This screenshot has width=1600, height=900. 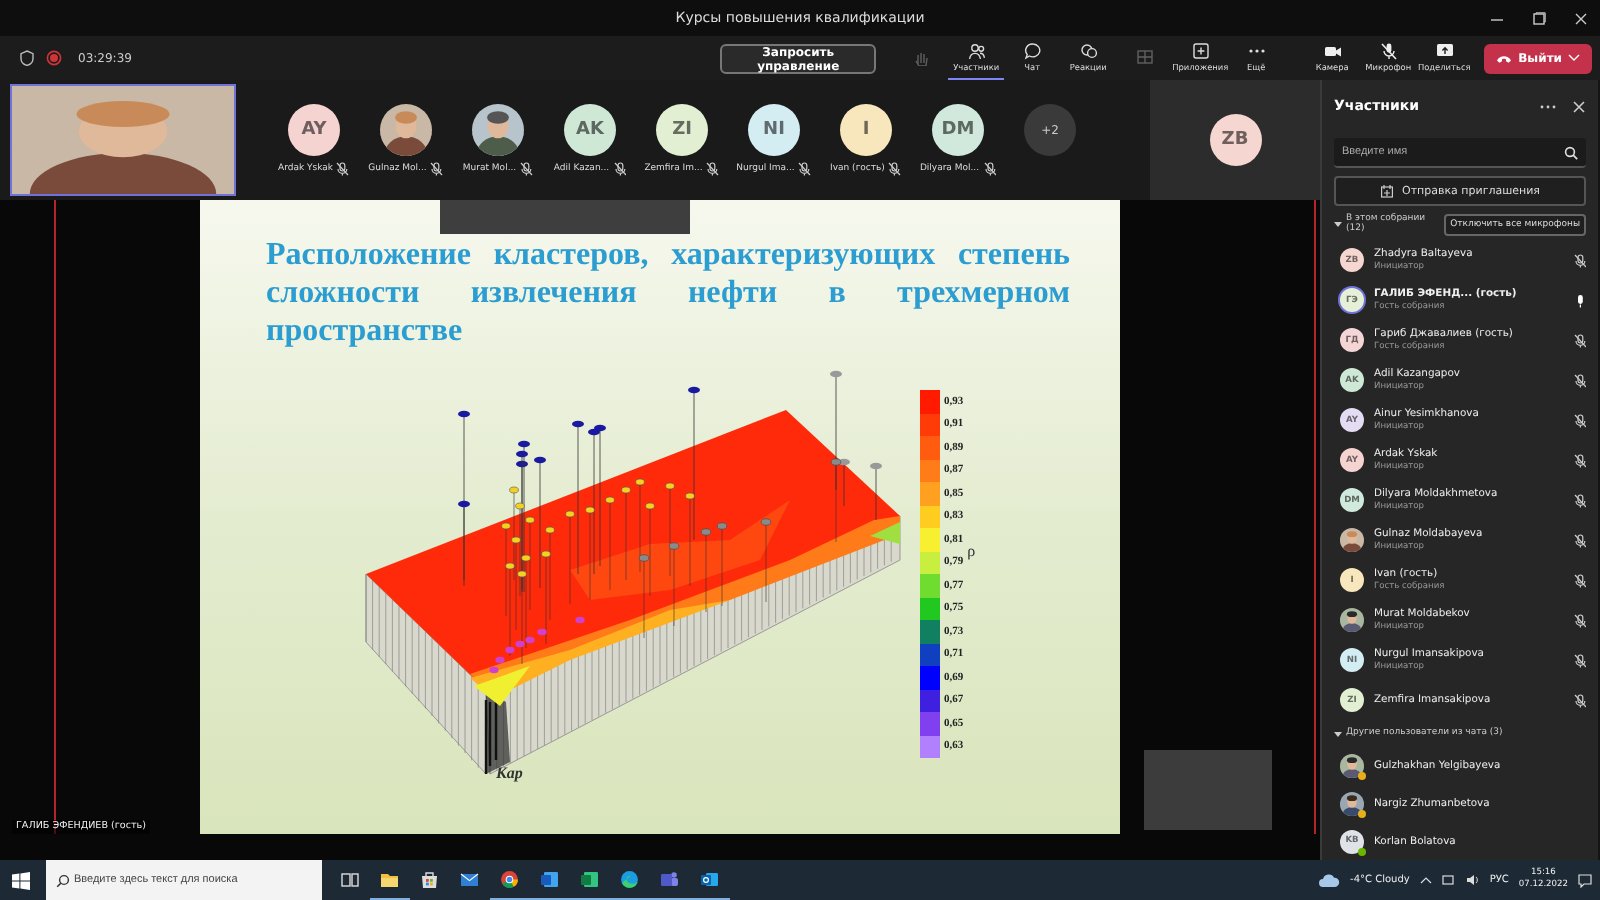 What do you see at coordinates (1208, 790) in the screenshot?
I see `video-tile` at bounding box center [1208, 790].